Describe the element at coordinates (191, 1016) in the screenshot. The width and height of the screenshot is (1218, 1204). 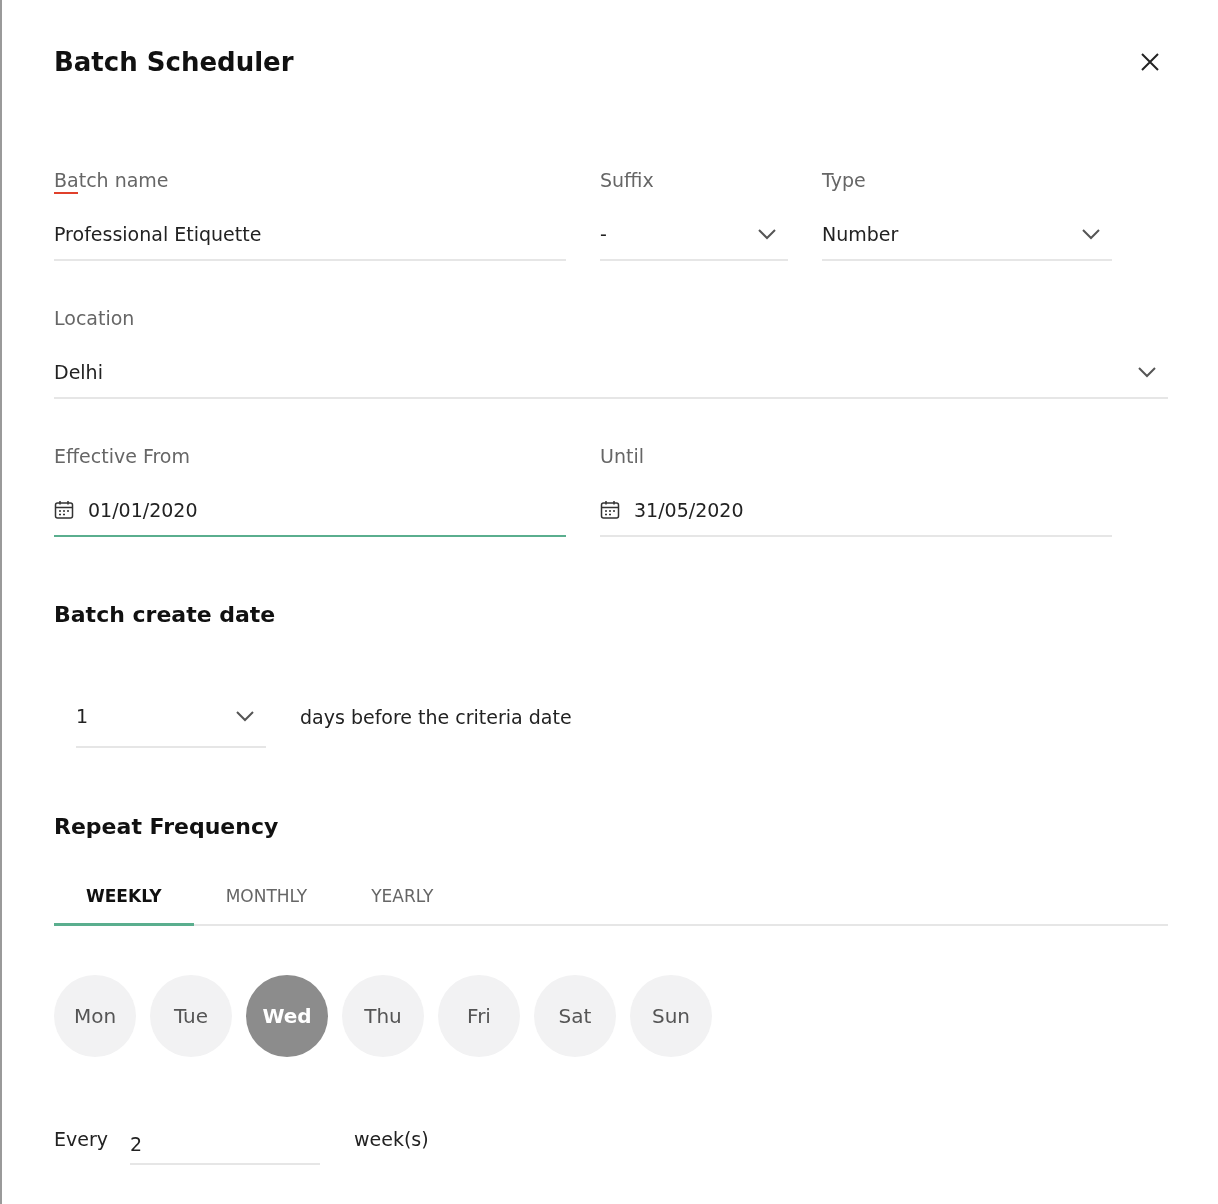
I see `day-toggle: Tue` at that location.